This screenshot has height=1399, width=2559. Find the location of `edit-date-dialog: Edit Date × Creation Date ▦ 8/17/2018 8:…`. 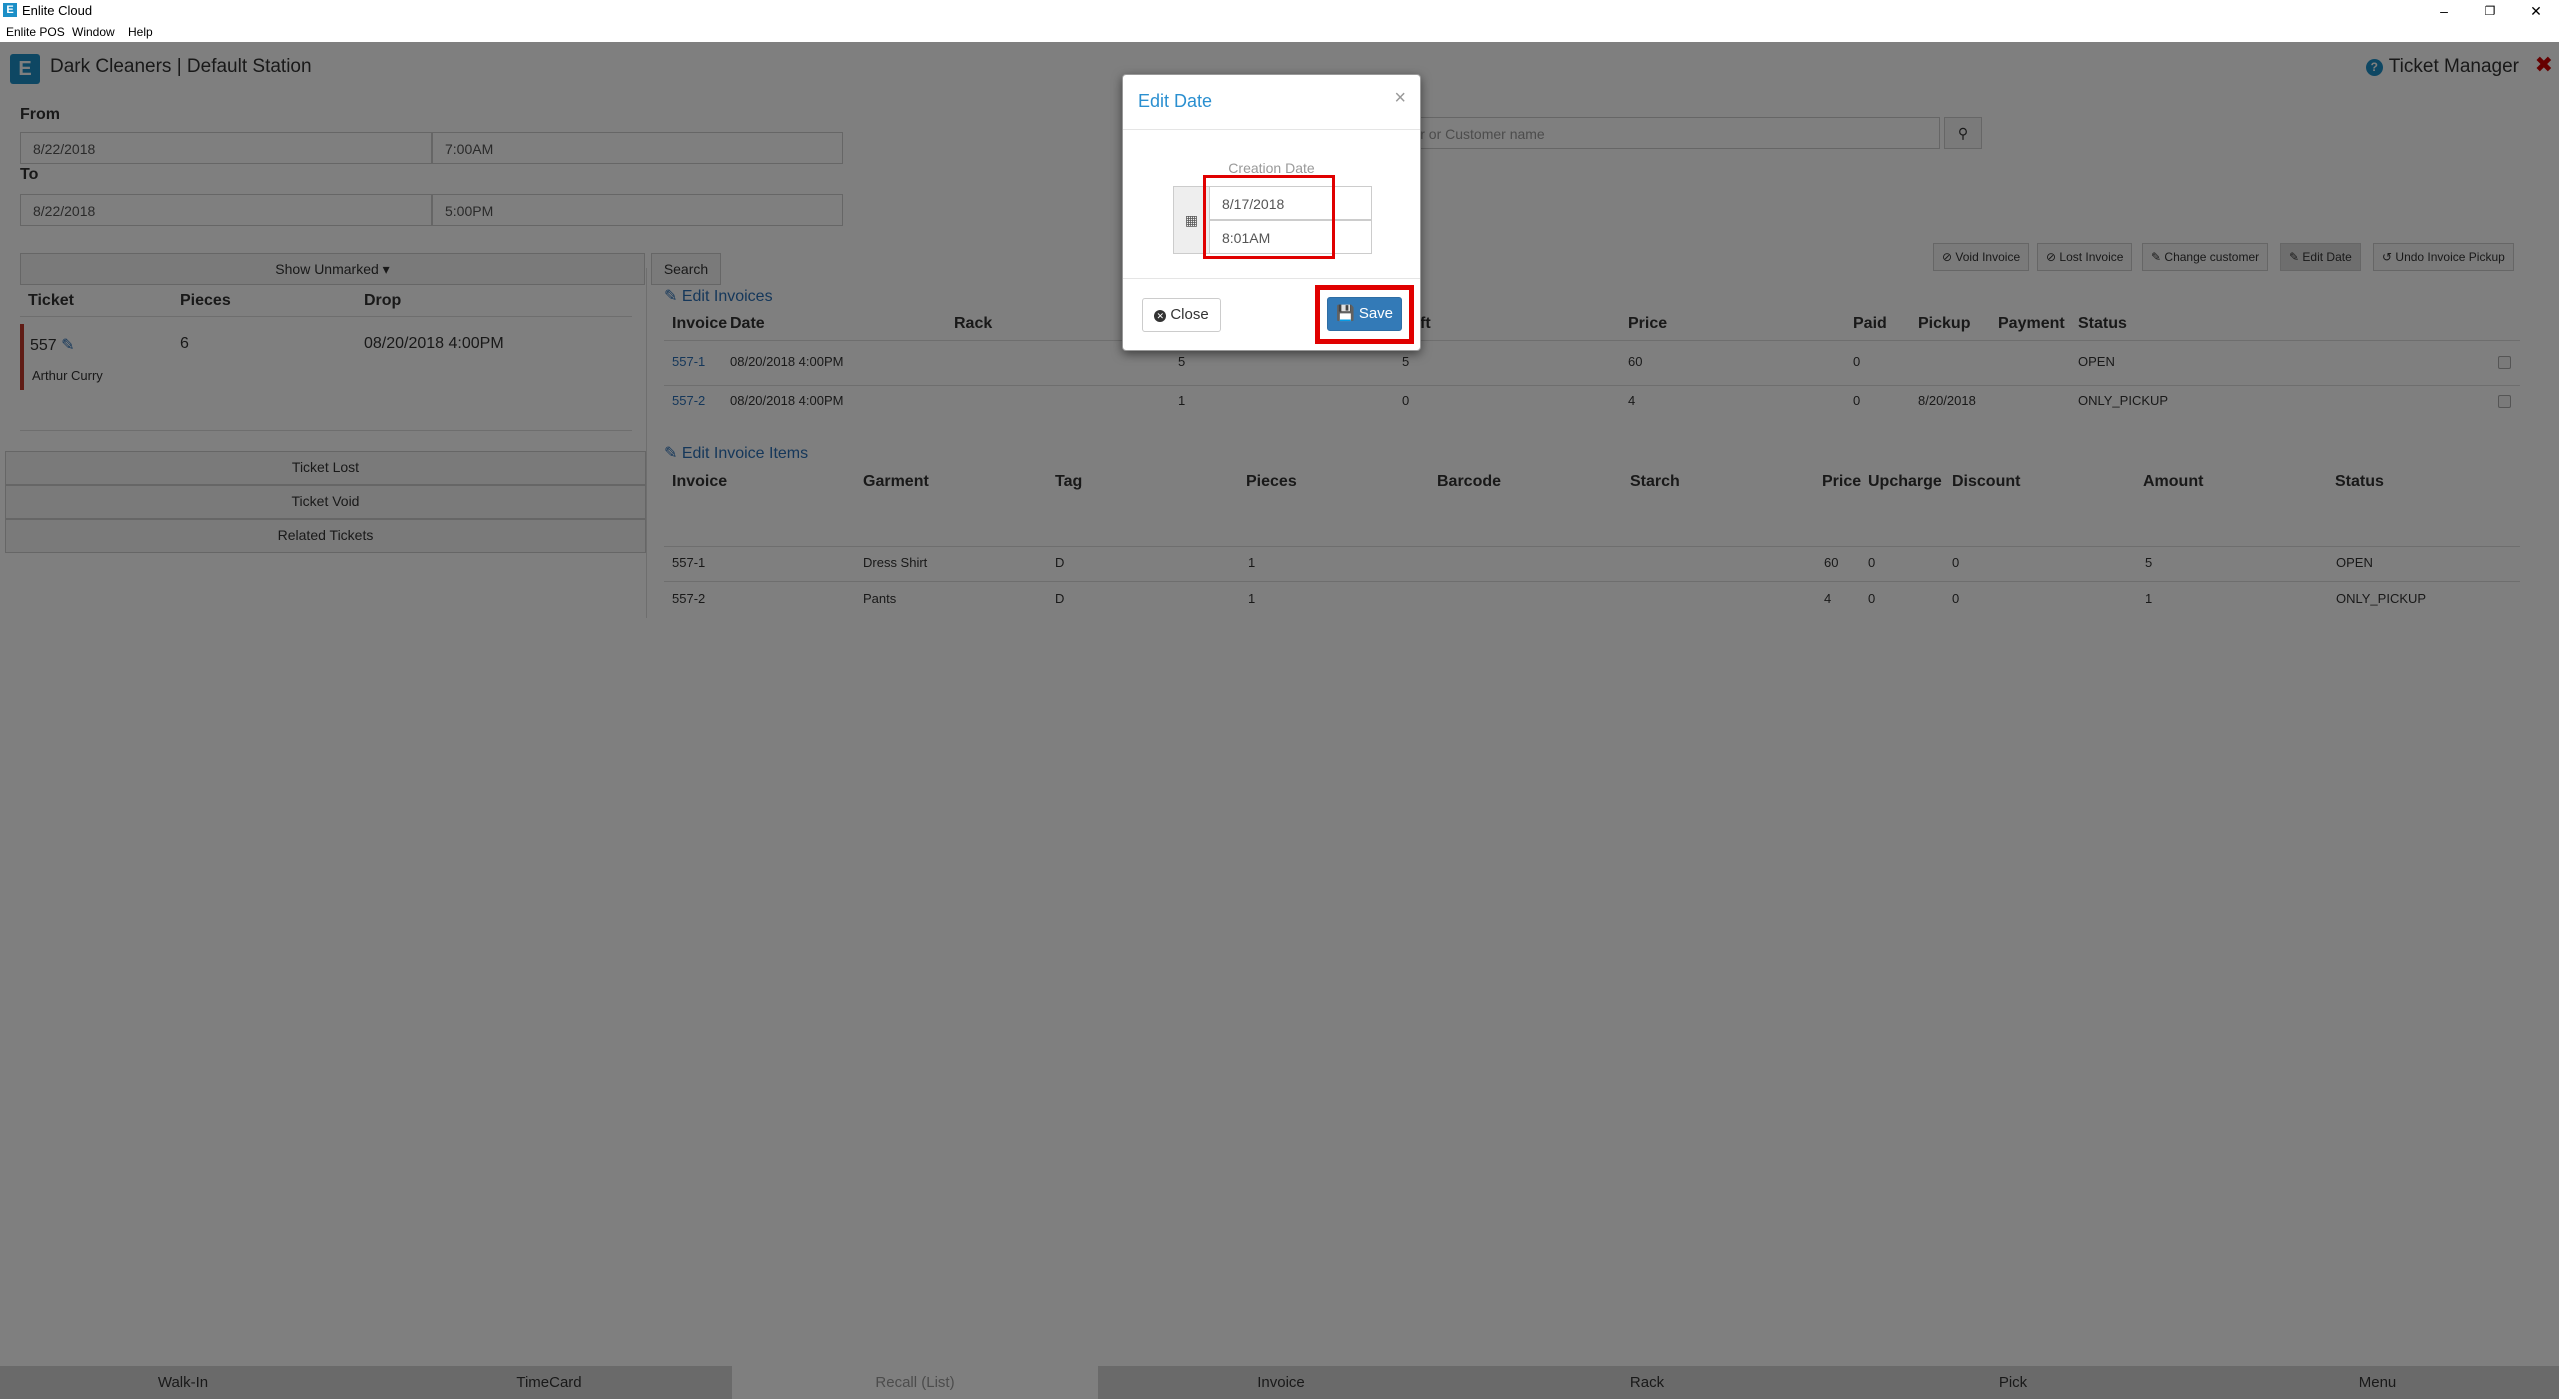

edit-date-dialog: Edit Date × Creation Date ▦ 8/17/2018 8:… is located at coordinates (1271, 212).